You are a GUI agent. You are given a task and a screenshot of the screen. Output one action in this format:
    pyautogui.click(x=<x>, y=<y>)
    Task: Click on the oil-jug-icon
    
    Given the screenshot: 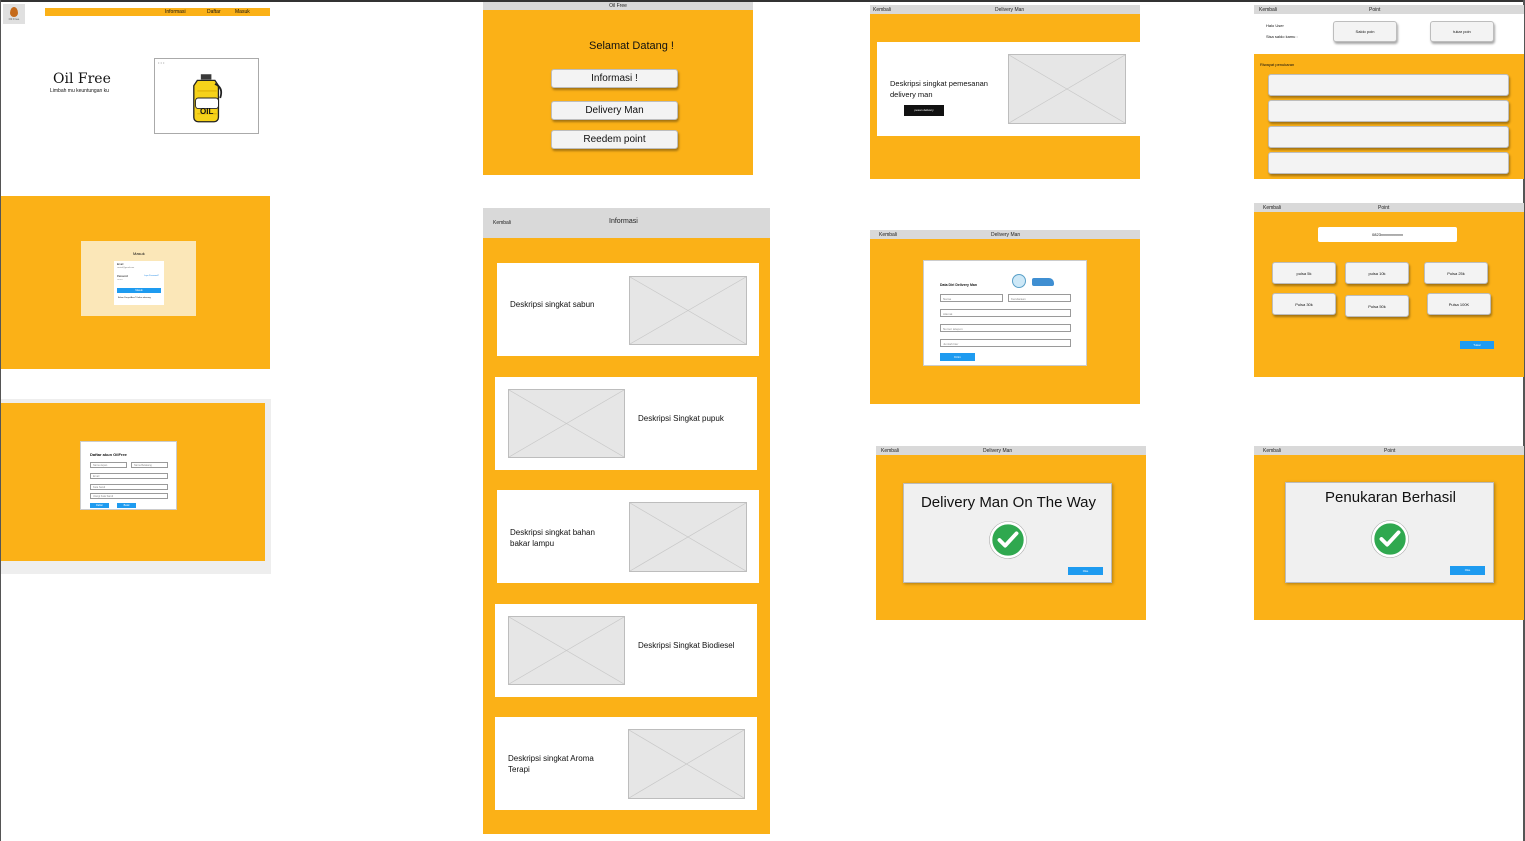 What is the action you would take?
    pyautogui.click(x=208, y=98)
    